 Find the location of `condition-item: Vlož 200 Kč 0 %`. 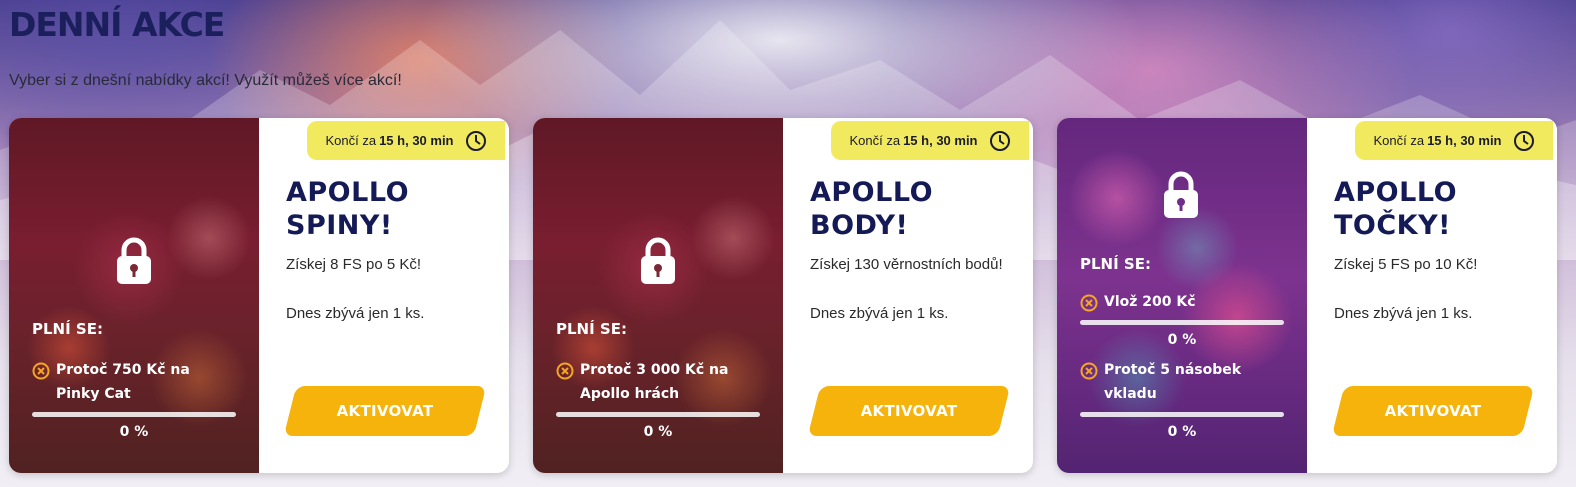

condition-item: Vlož 200 Kč 0 % is located at coordinates (1182, 320).